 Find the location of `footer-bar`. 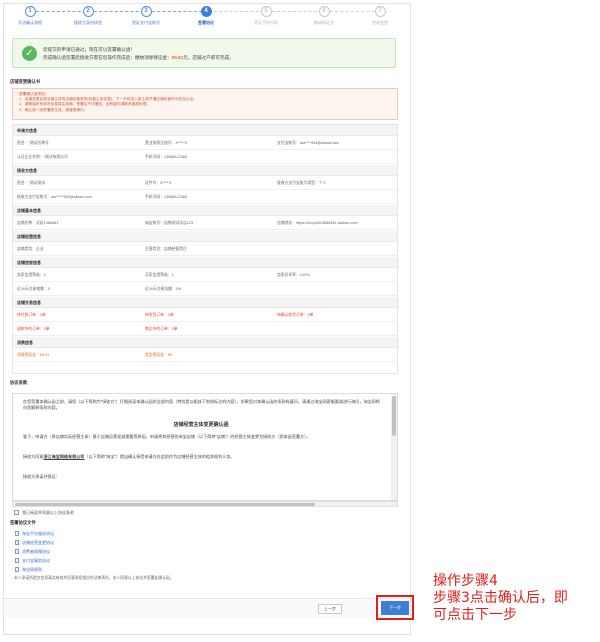

footer-bar is located at coordinates (207, 608).